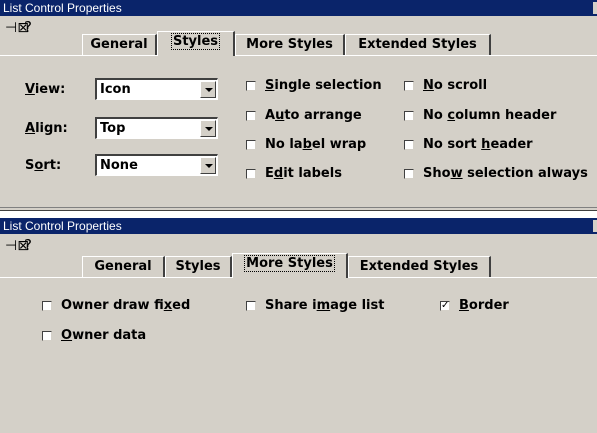 The width and height of the screenshot is (597, 433). Describe the element at coordinates (115, 89) in the screenshot. I see `view-value: Icon` at that location.